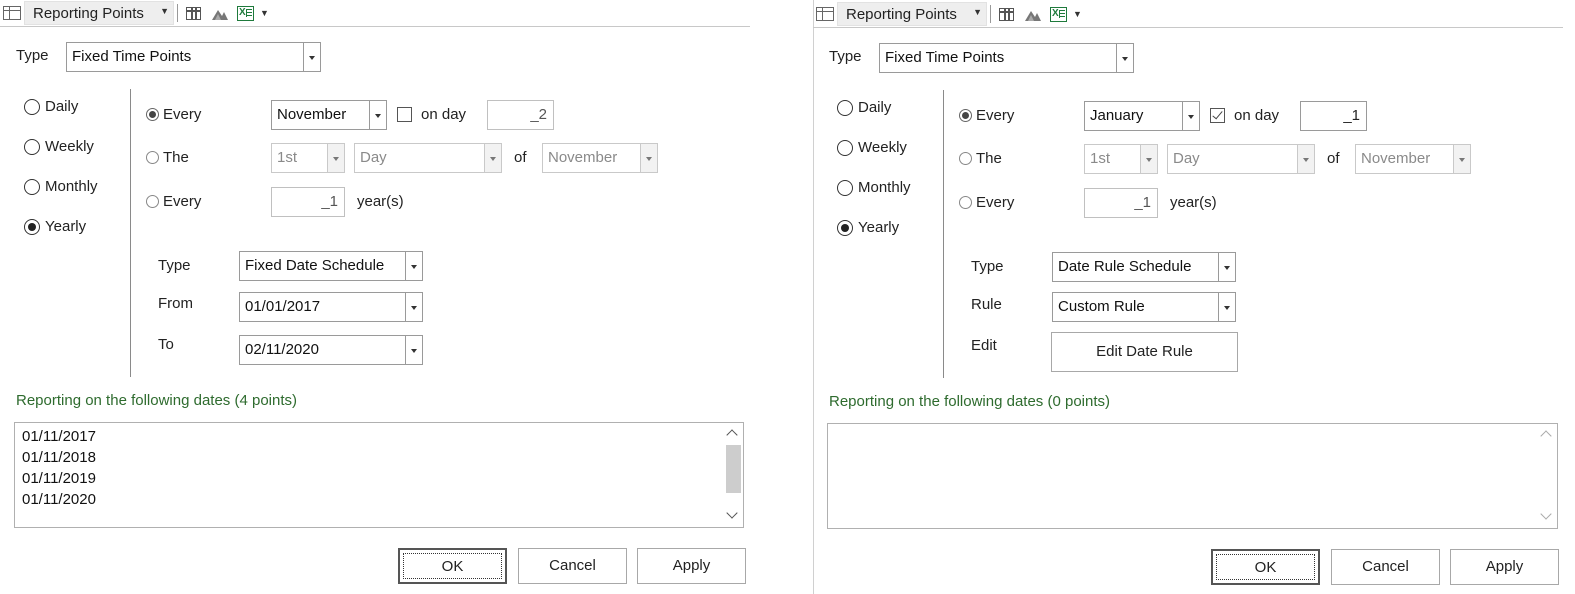 The height and width of the screenshot is (594, 1575). Describe the element at coordinates (1144, 267) in the screenshot. I see `schedule-type-select: Date Rule Schedule` at that location.